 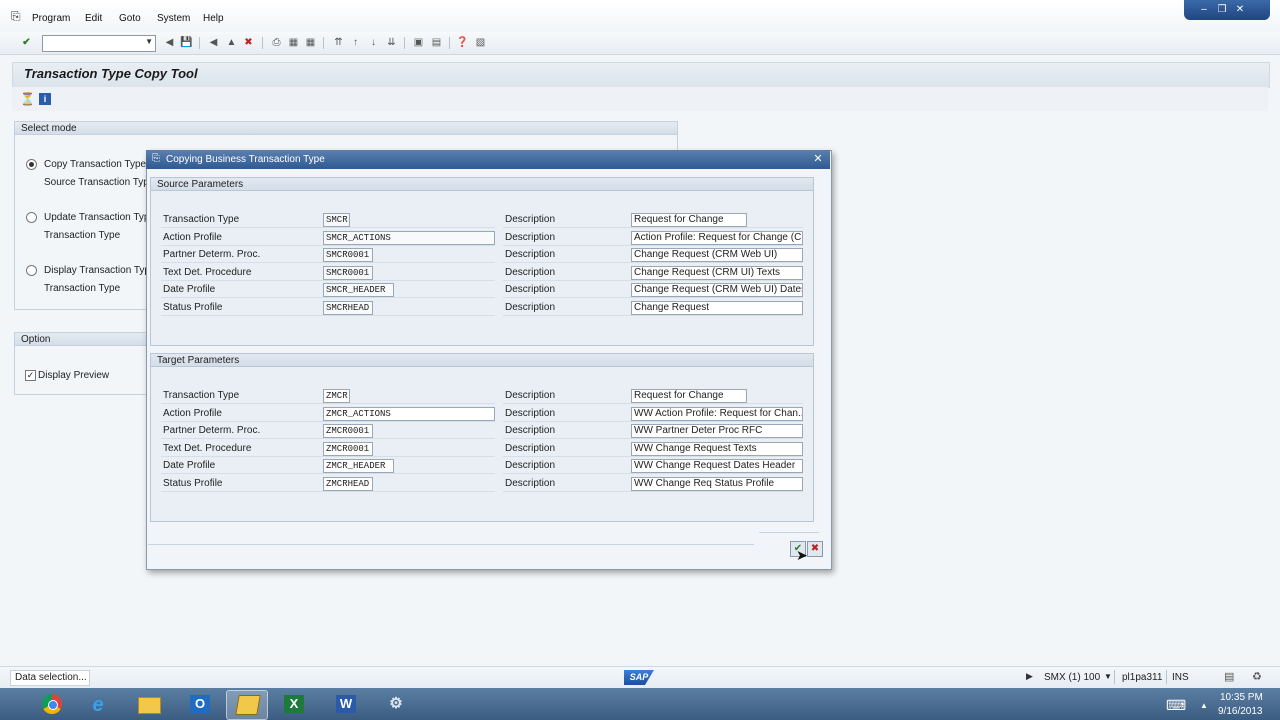 I want to click on outlook-icon: O, so click(x=200, y=704).